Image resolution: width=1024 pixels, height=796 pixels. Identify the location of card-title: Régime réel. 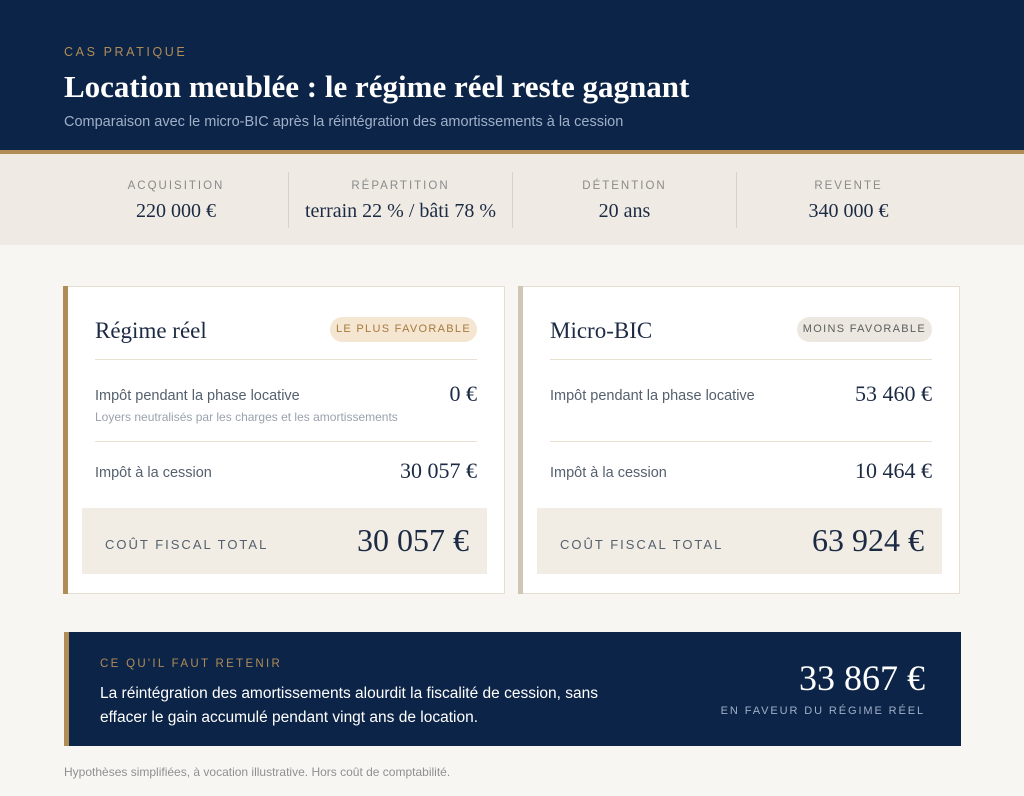
(151, 330).